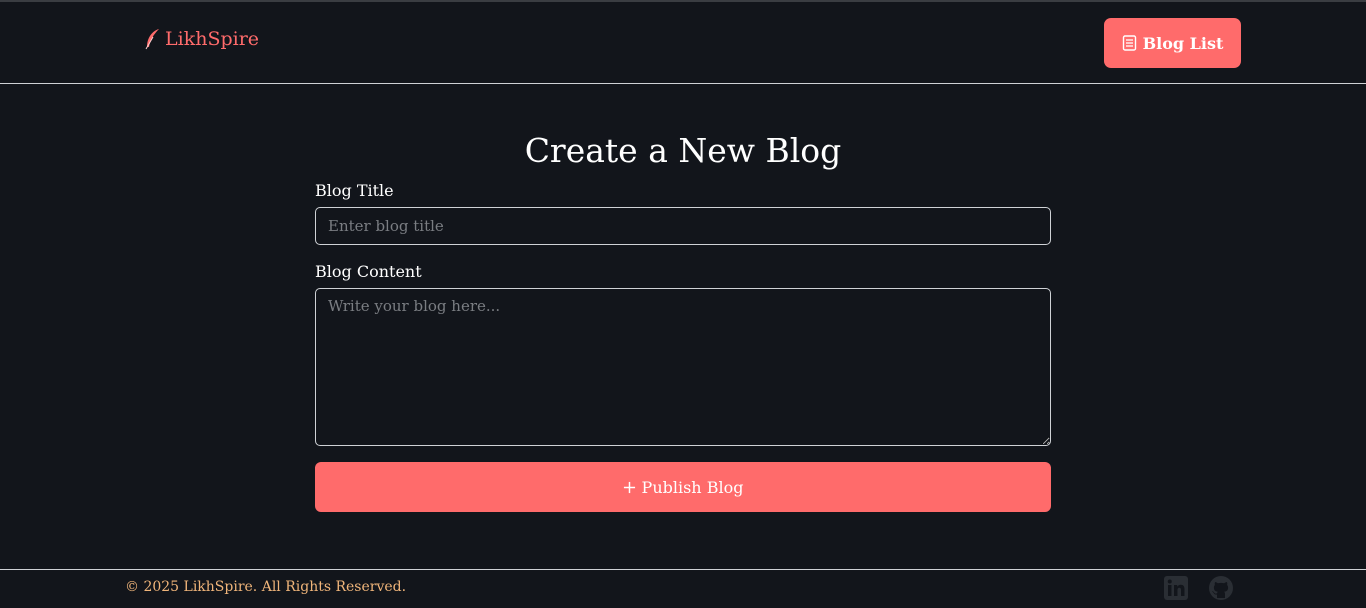 Image resolution: width=1366 pixels, height=608 pixels. Describe the element at coordinates (152, 39) in the screenshot. I see `feather-icon` at that location.